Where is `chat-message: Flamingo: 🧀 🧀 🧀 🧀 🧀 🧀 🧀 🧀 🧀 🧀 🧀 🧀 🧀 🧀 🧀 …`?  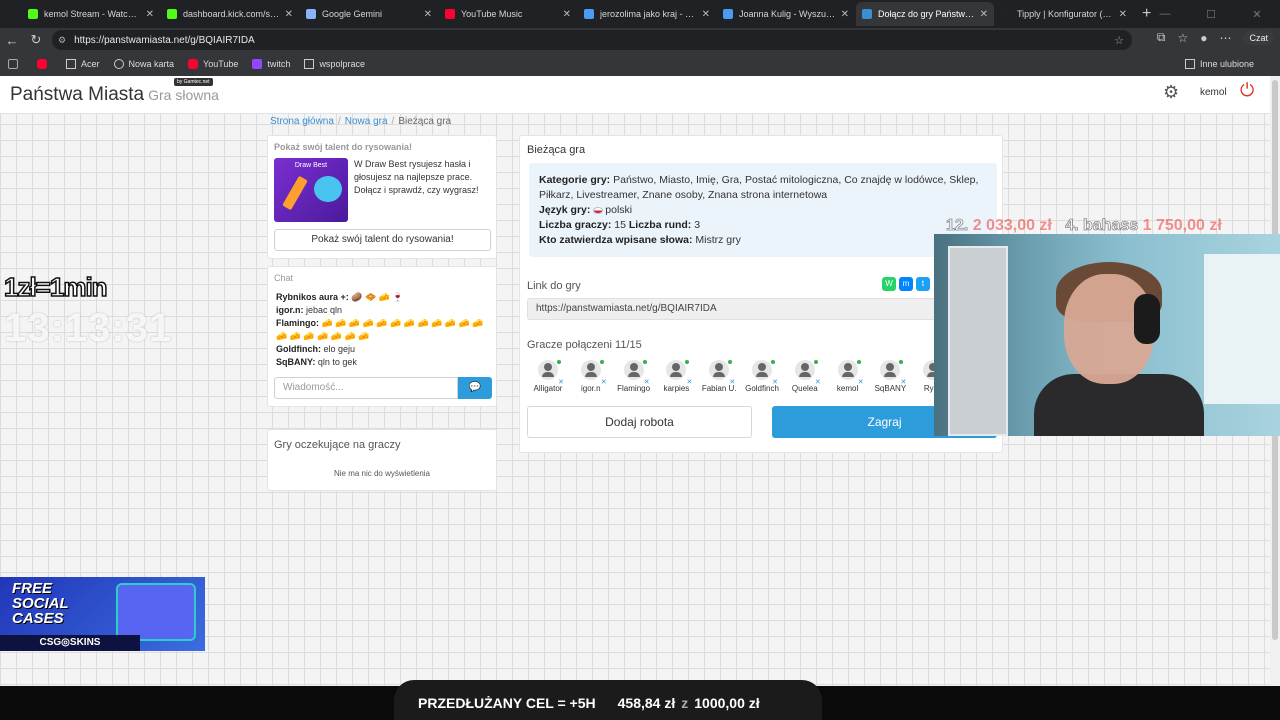
chat-message: Flamingo: 🧀 🧀 🧀 🧀 🧀 🧀 🧀 🧀 🧀 🧀 🧀 🧀 🧀 🧀 🧀 … is located at coordinates (380, 329).